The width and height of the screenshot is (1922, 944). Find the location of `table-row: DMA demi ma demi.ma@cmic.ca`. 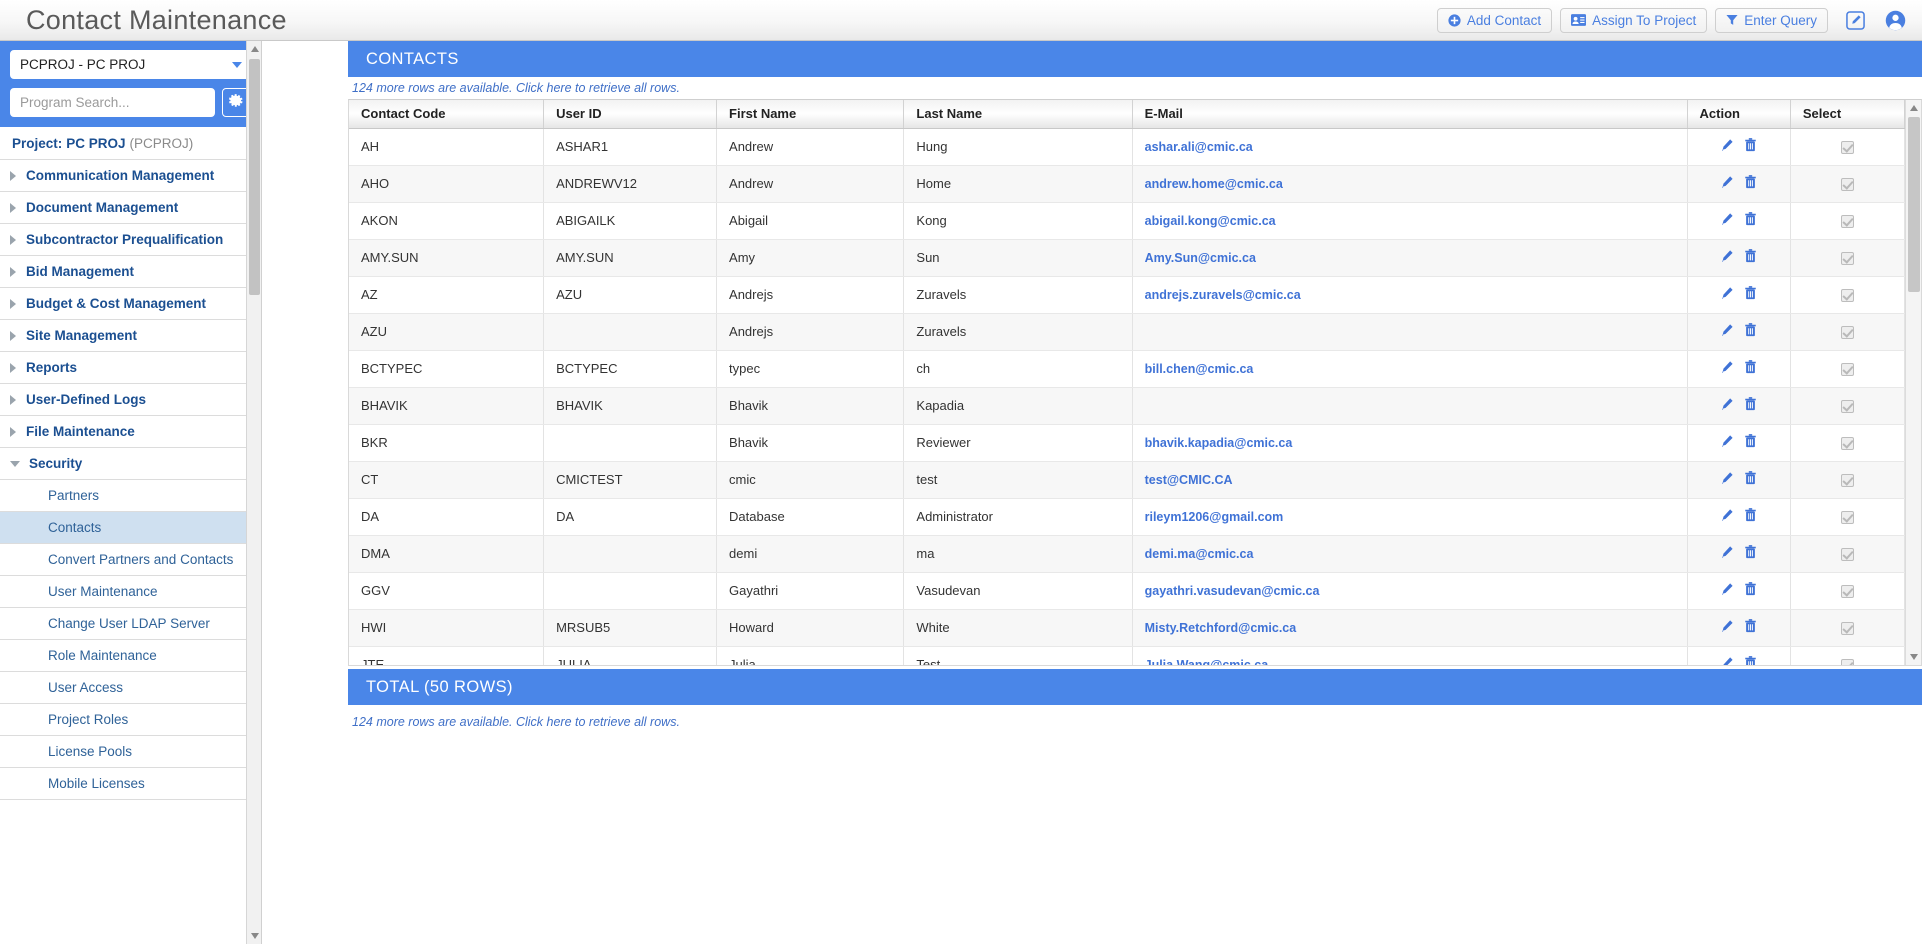

table-row: DMA demi ma demi.ma@cmic.ca is located at coordinates (1127, 554).